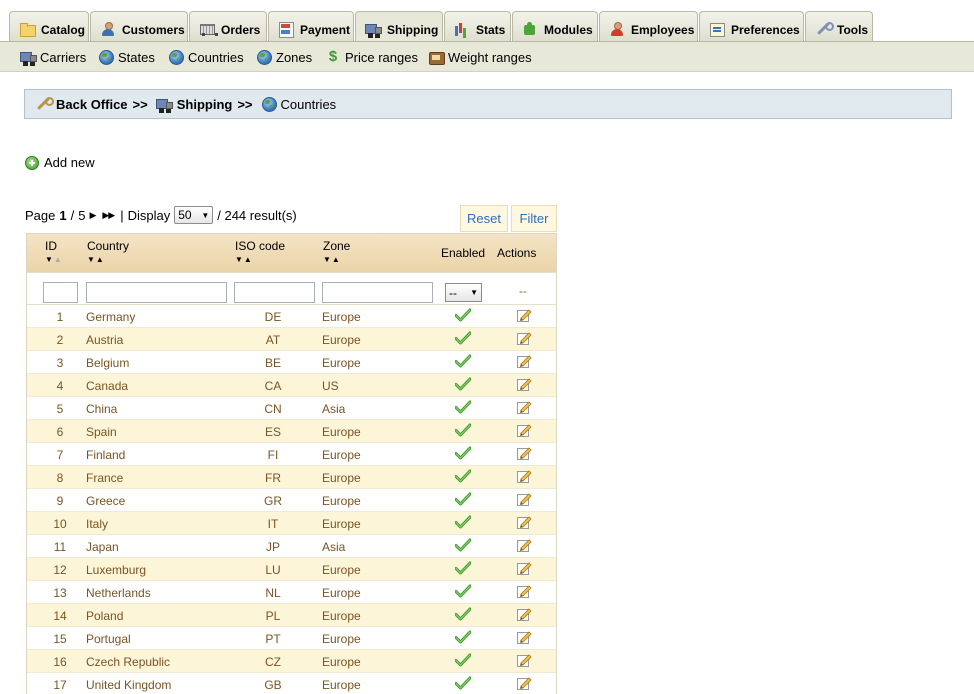 The image size is (974, 694). Describe the element at coordinates (291, 385) in the screenshot. I see `table-row: 4 Canada CA US` at that location.